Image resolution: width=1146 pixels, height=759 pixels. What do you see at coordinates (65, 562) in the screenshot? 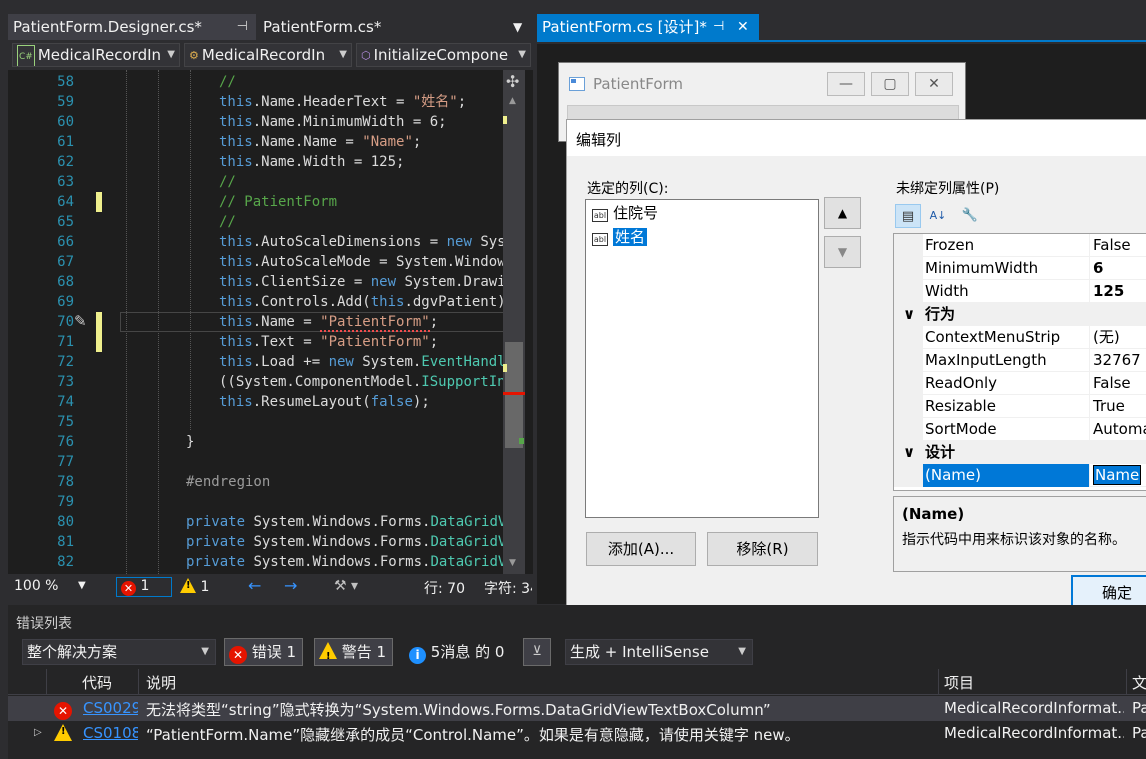
I see `line-number: 82` at bounding box center [65, 562].